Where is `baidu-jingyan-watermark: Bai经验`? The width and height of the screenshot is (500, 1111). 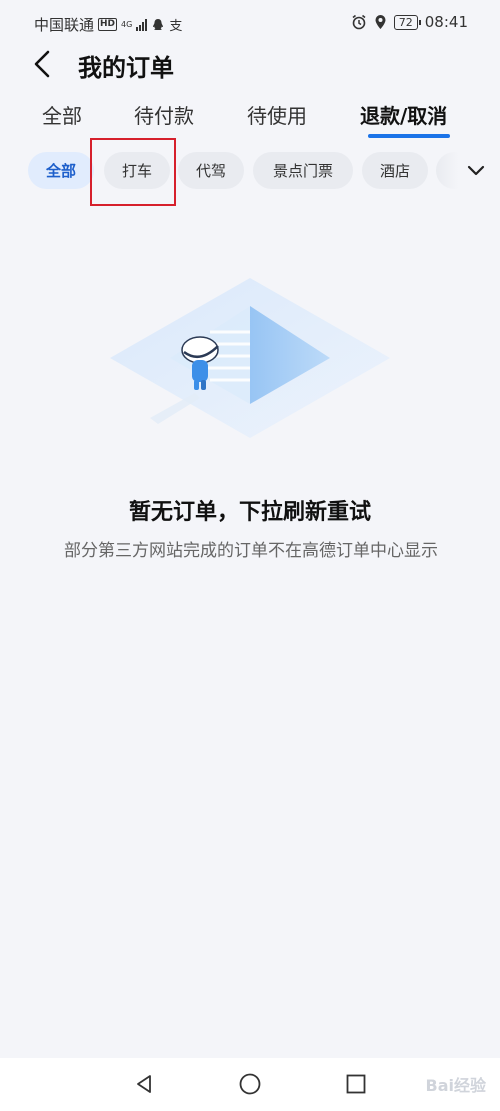 baidu-jingyan-watermark: Bai经验 is located at coordinates (455, 1085).